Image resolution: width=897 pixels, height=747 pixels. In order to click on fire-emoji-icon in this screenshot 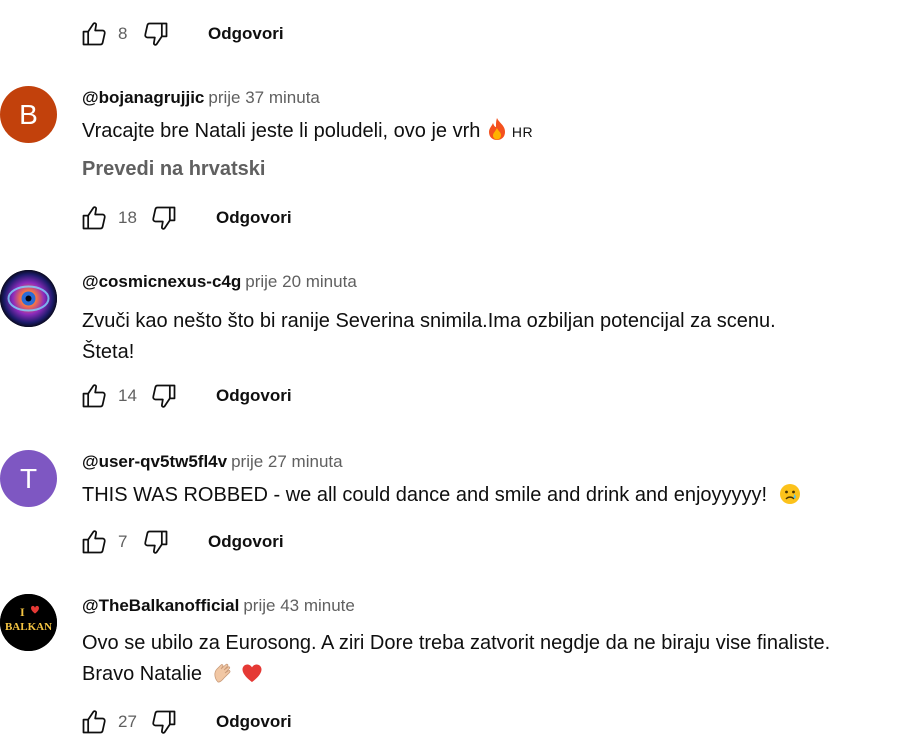, I will do `click(497, 134)`.